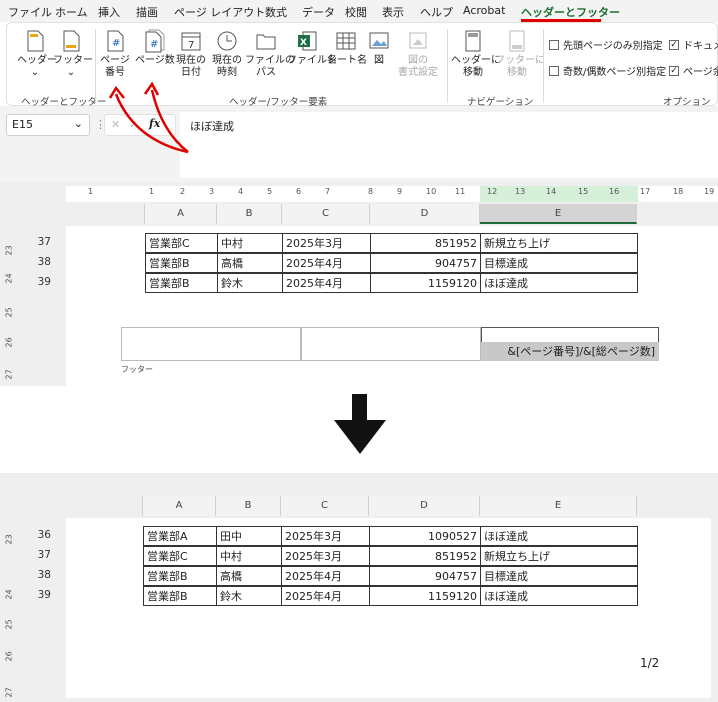 The width and height of the screenshot is (718, 702). What do you see at coordinates (71, 41) in the screenshot?
I see `footer-icon` at bounding box center [71, 41].